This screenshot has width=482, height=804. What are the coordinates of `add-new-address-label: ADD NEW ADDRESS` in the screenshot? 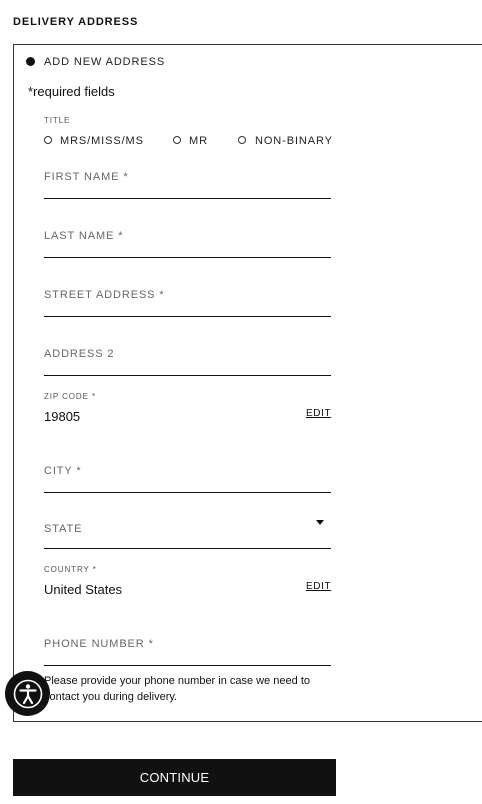 It's located at (104, 62).